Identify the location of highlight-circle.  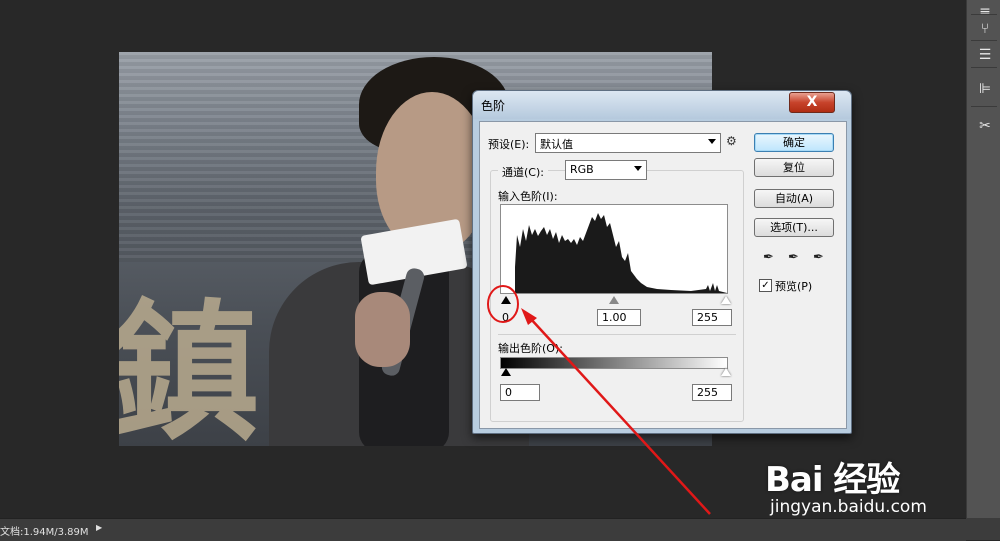
(503, 304).